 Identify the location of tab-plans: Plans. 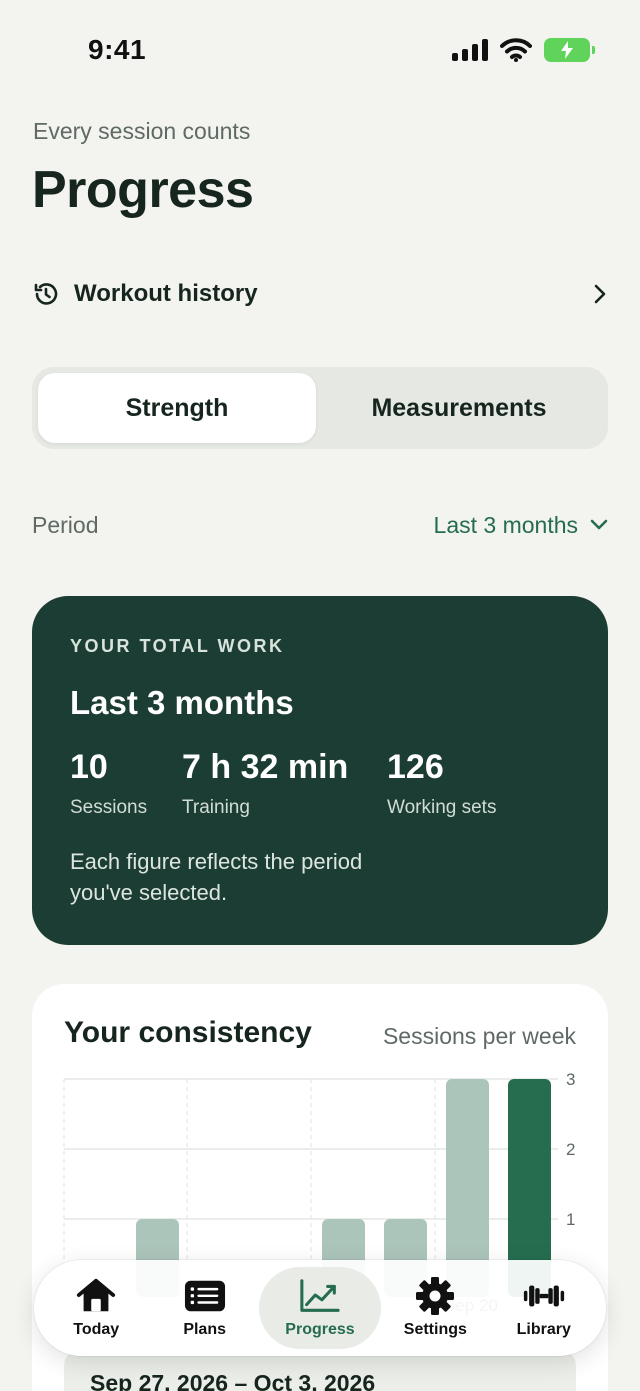
(204, 1308).